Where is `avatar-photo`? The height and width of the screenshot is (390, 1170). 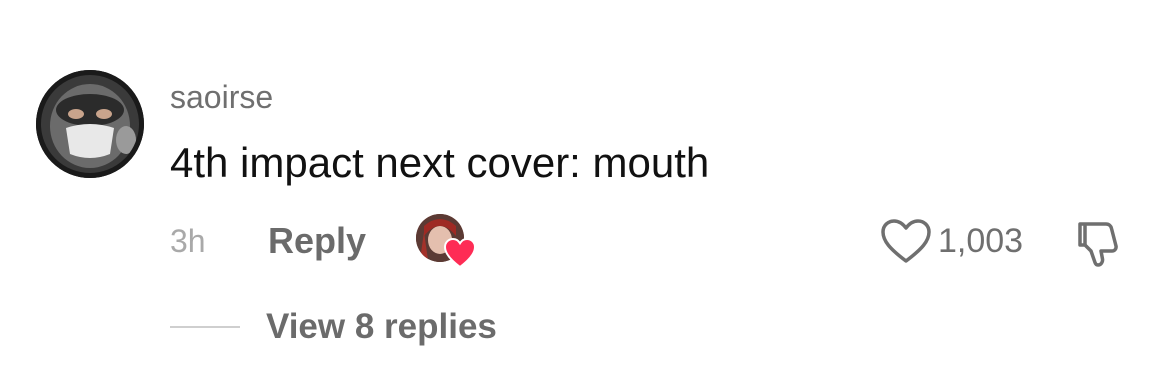 avatar-photo is located at coordinates (90, 124).